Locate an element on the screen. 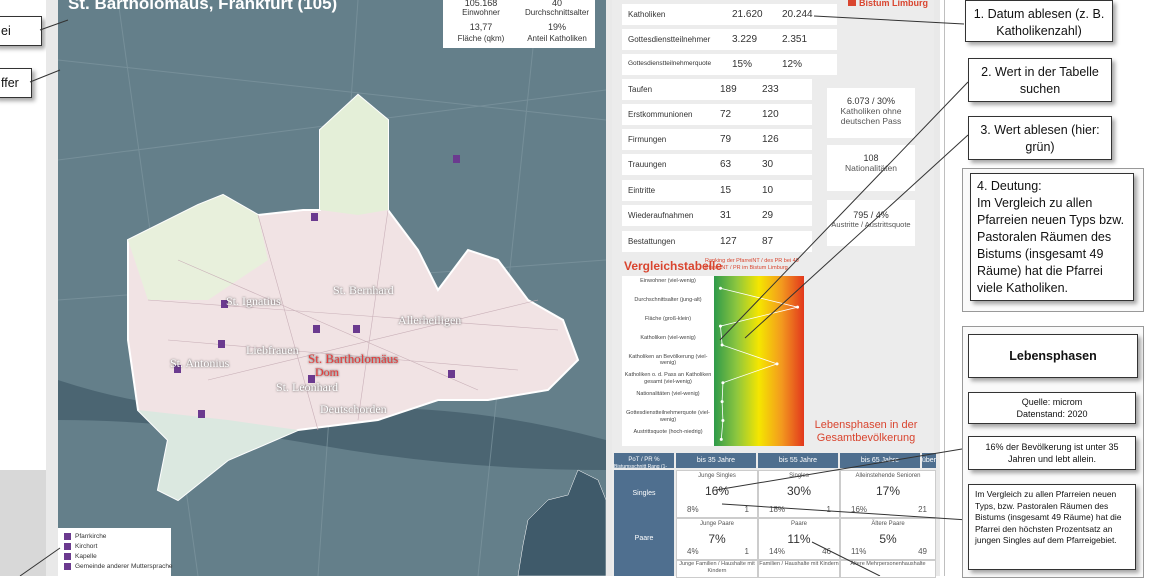  lp-col-35: bis 35 Jahre is located at coordinates (716, 460).